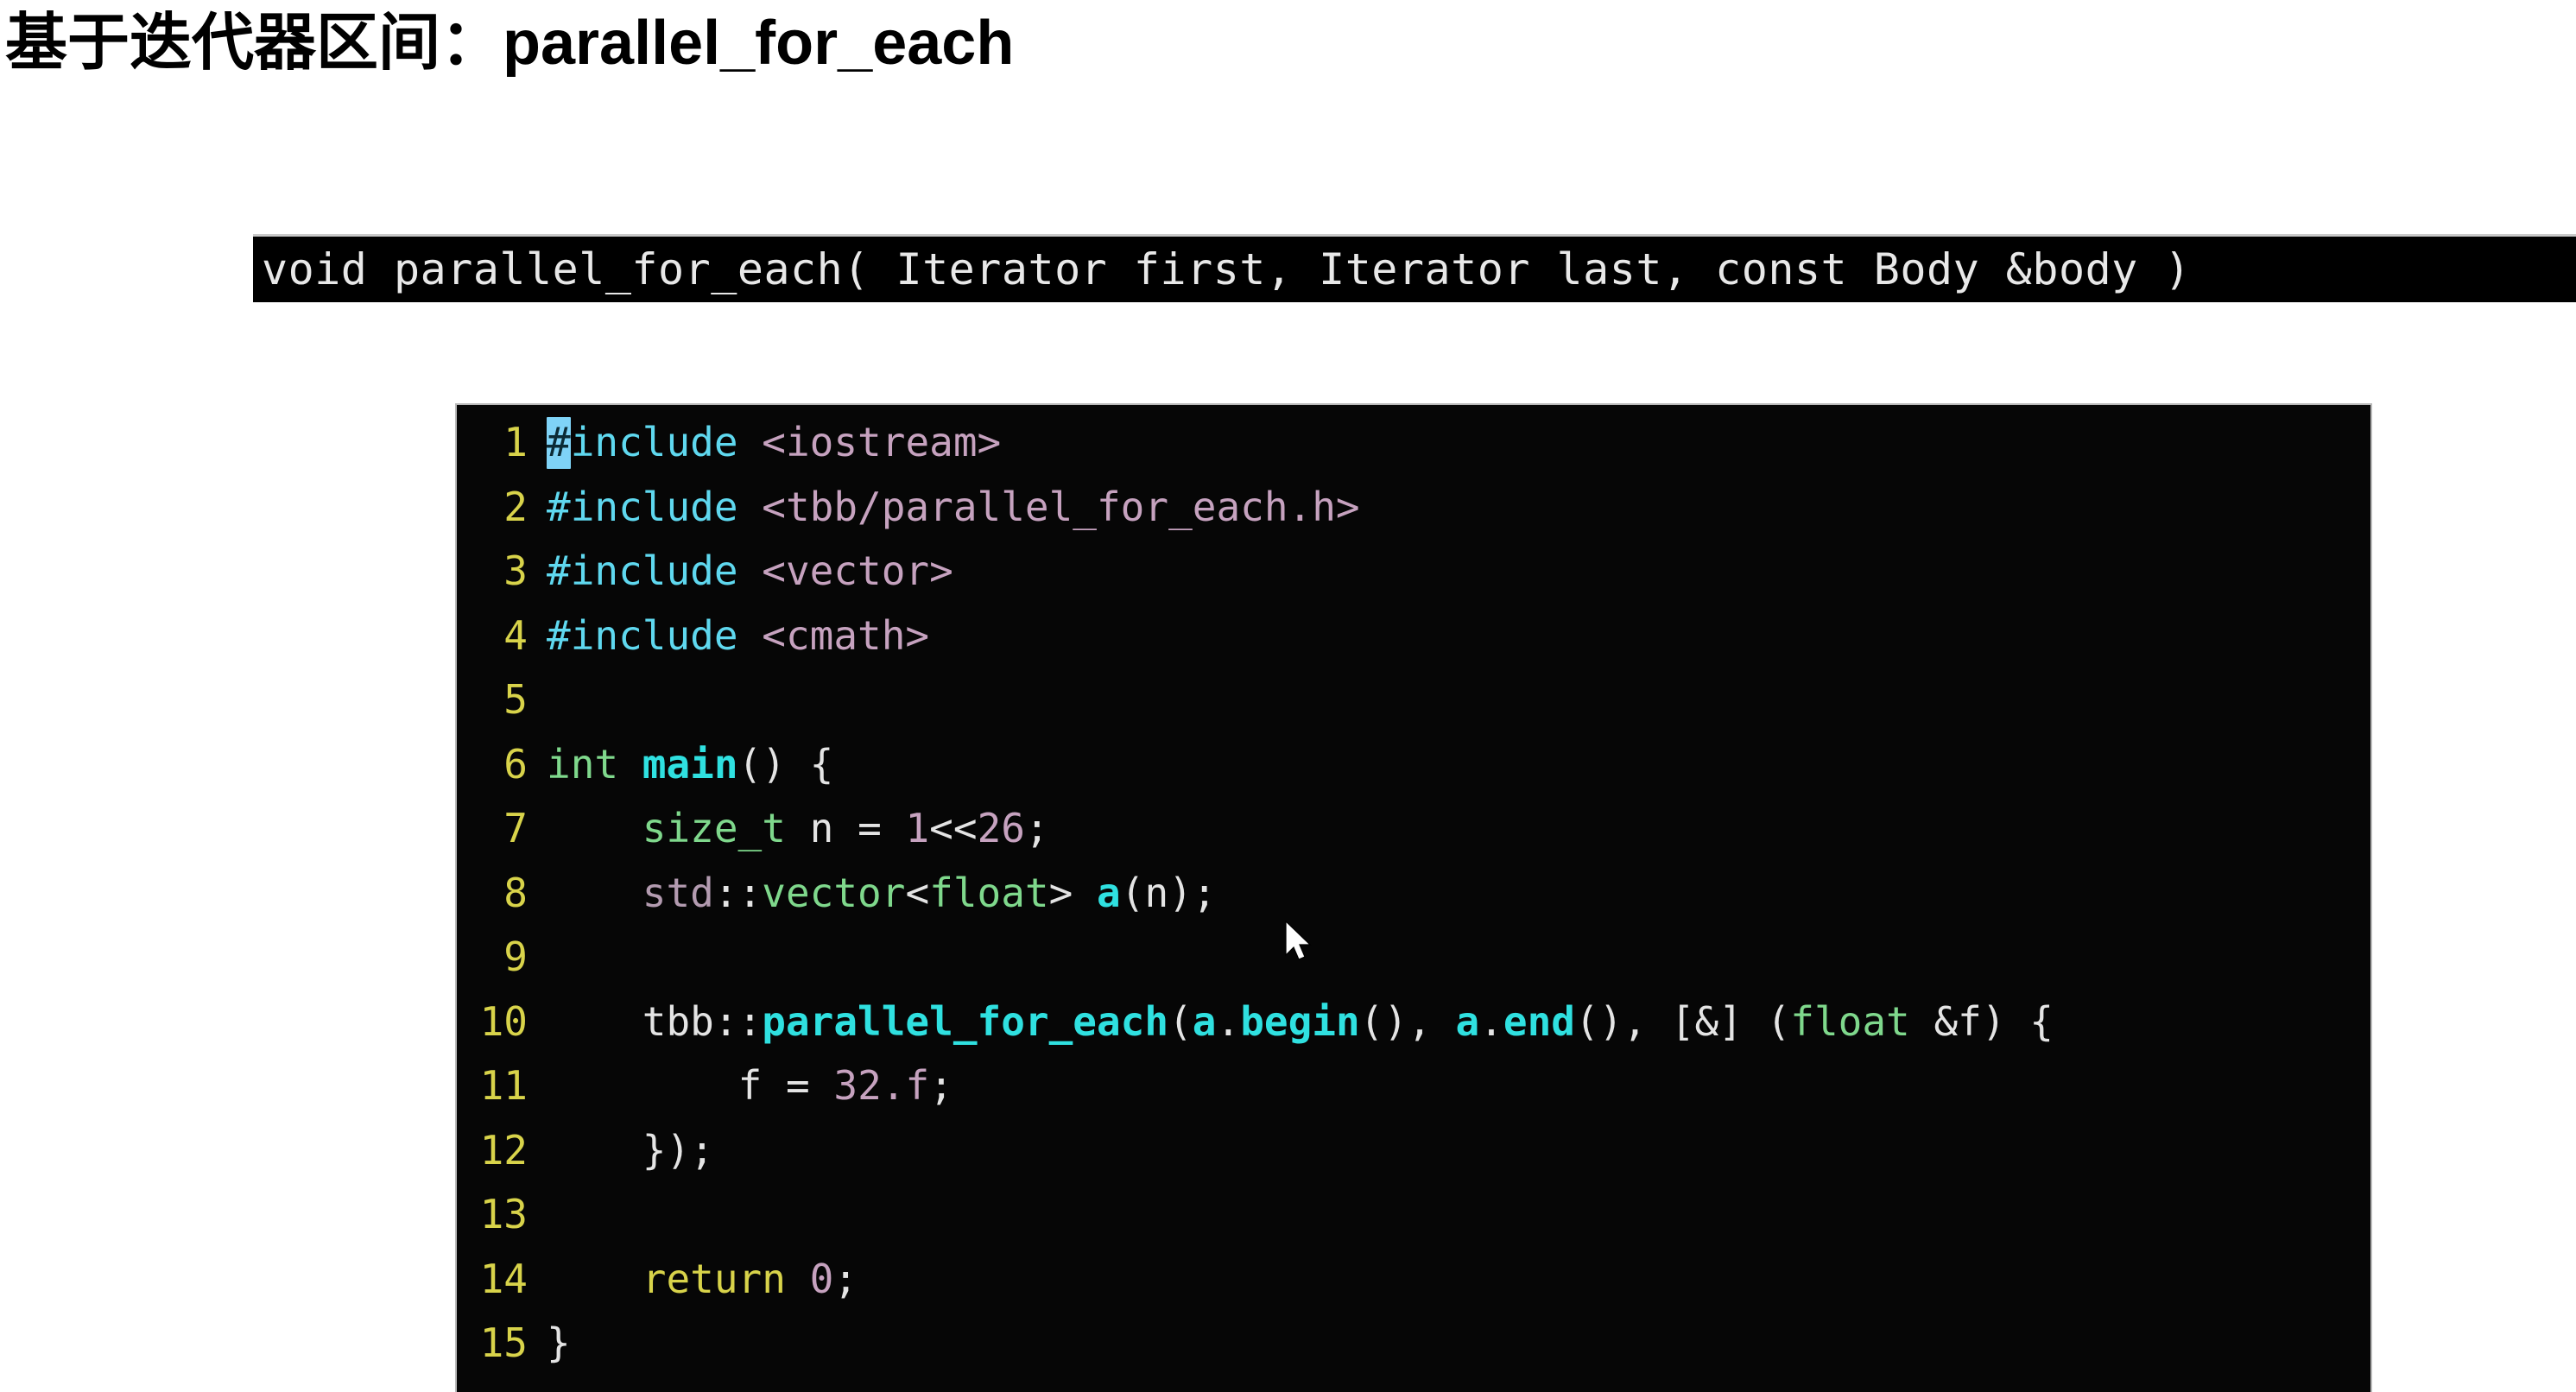  I want to click on page-title: 基于迭代器区间：parallel_for_each, so click(510, 43).